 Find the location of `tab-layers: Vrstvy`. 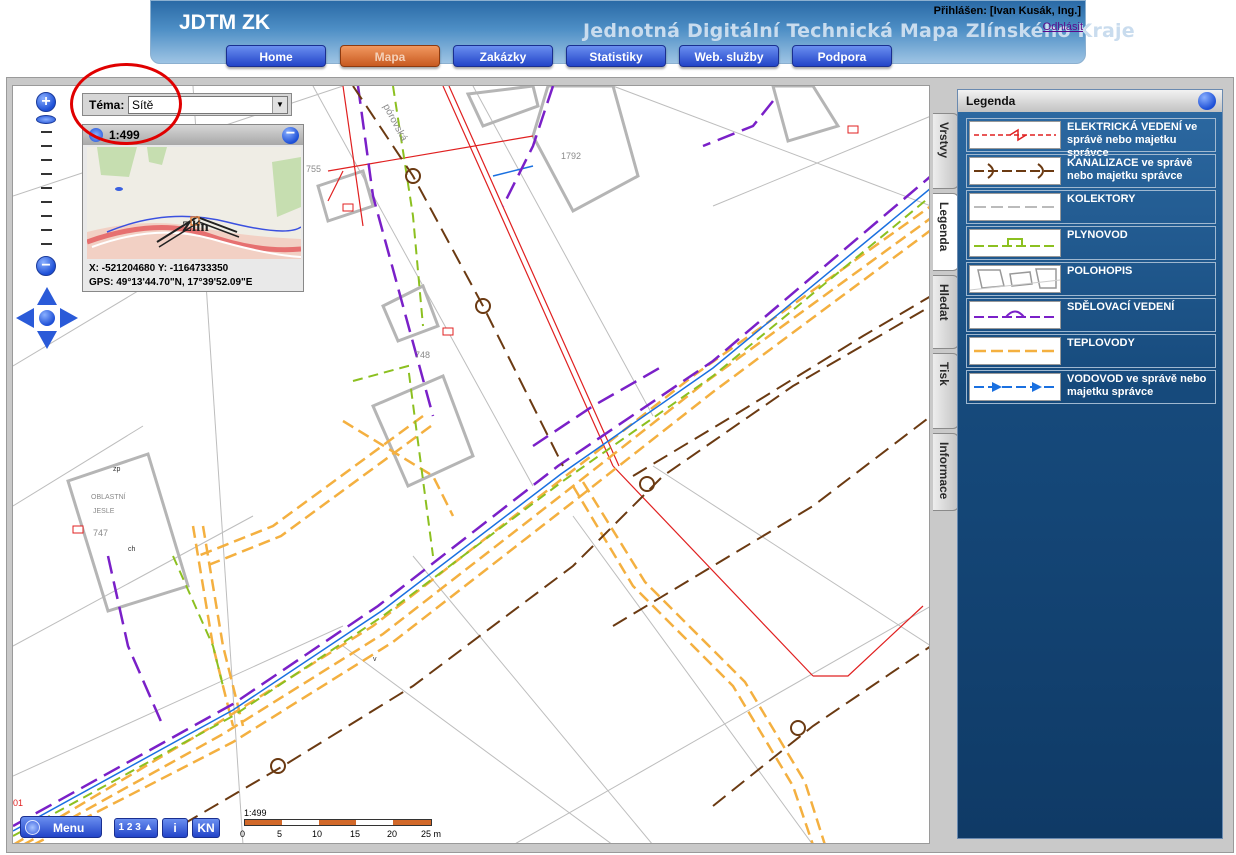

tab-layers: Vrstvy is located at coordinates (946, 151).